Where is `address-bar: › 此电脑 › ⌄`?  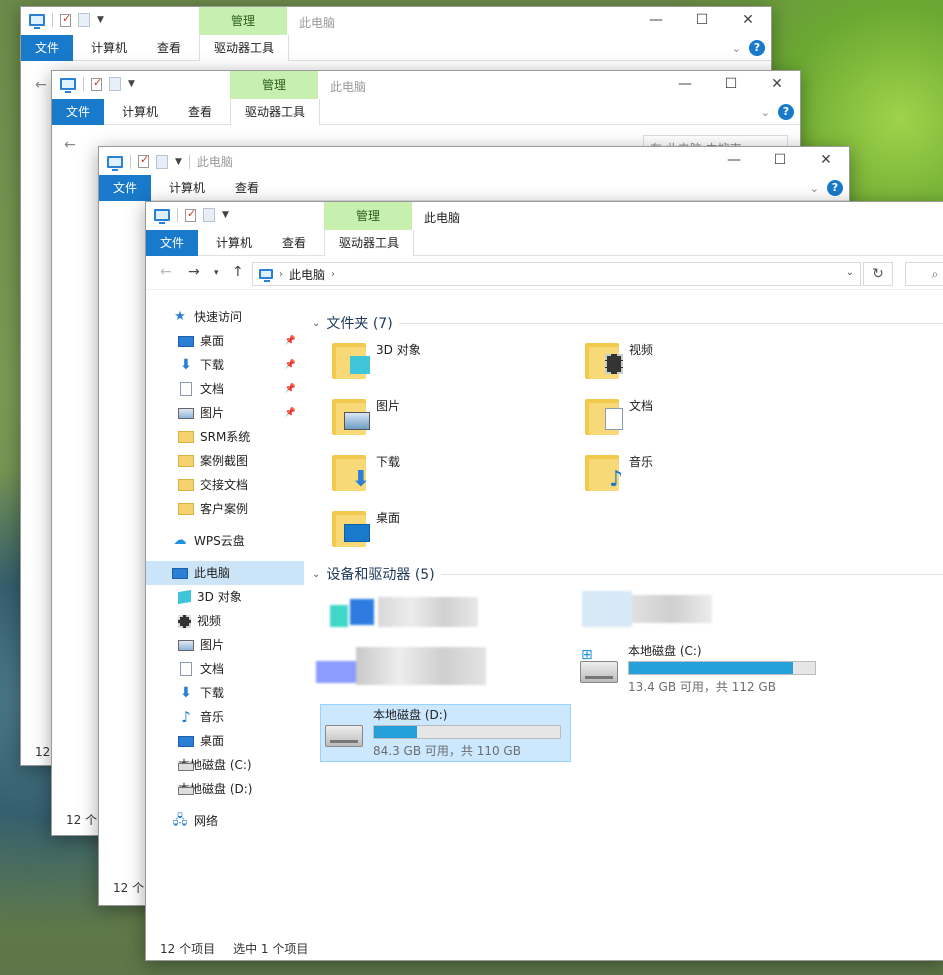
address-bar: › 此电脑 › ⌄ is located at coordinates (556, 274).